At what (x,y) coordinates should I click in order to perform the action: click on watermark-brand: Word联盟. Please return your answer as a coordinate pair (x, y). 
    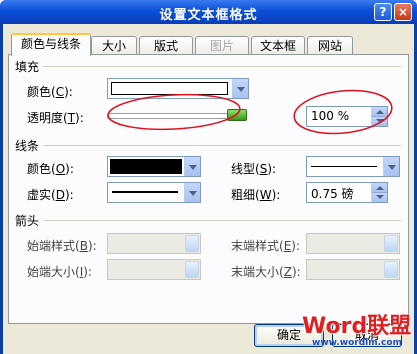
    Looking at the image, I should click on (357, 326).